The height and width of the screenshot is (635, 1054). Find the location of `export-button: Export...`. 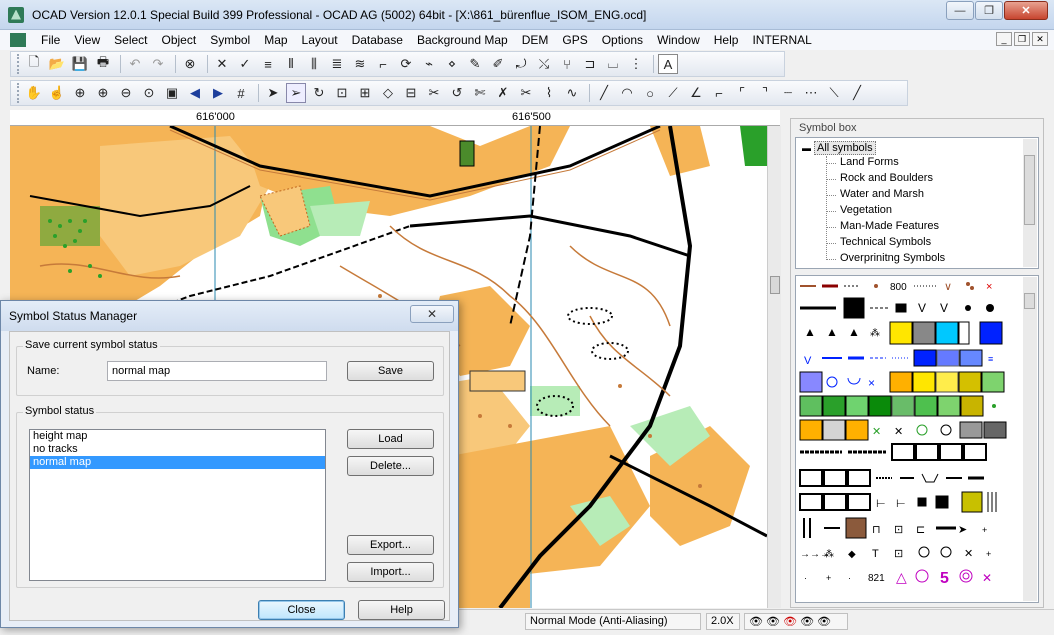

export-button: Export... is located at coordinates (390, 545).